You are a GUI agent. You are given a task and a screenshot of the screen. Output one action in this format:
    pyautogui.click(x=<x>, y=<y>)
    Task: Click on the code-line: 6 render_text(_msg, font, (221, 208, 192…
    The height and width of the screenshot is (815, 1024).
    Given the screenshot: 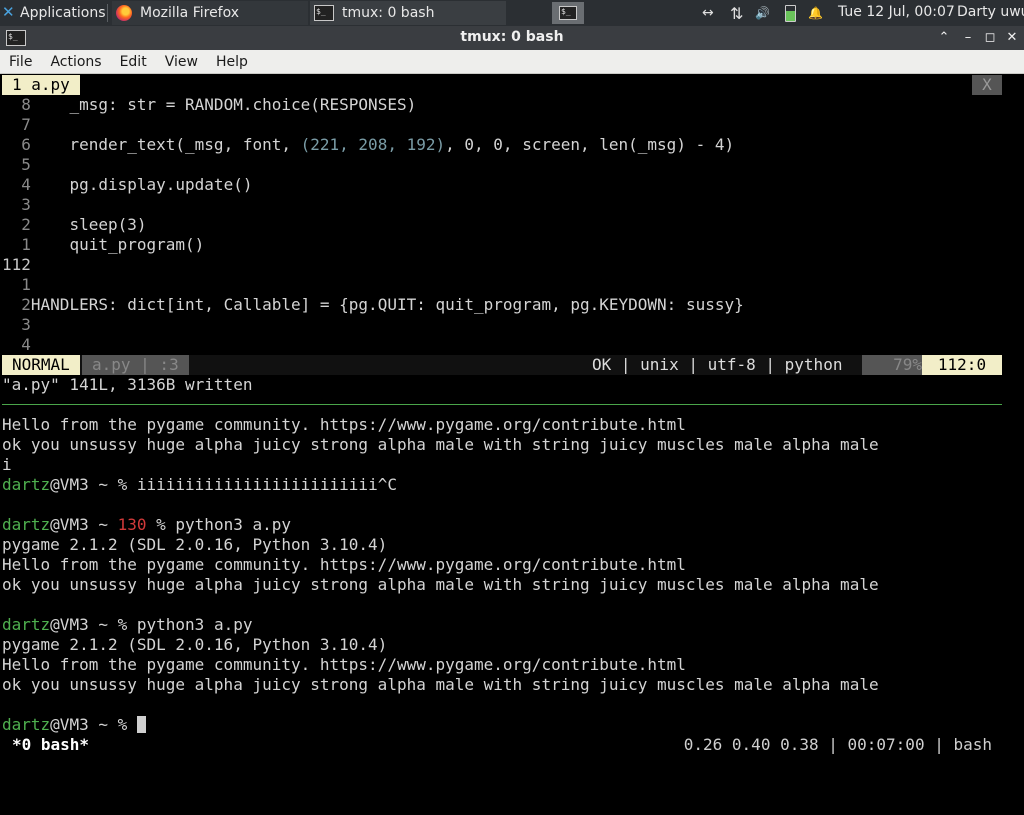 What is the action you would take?
    pyautogui.click(x=368, y=145)
    